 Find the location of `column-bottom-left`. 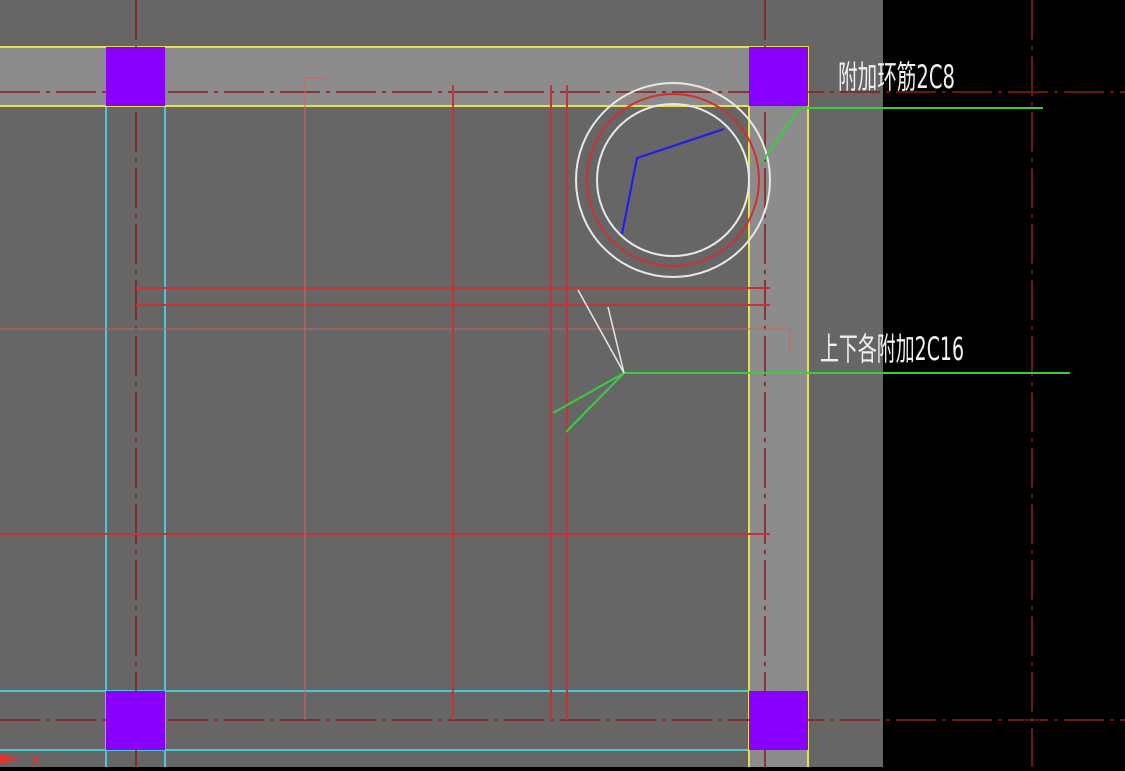

column-bottom-left is located at coordinates (135, 720).